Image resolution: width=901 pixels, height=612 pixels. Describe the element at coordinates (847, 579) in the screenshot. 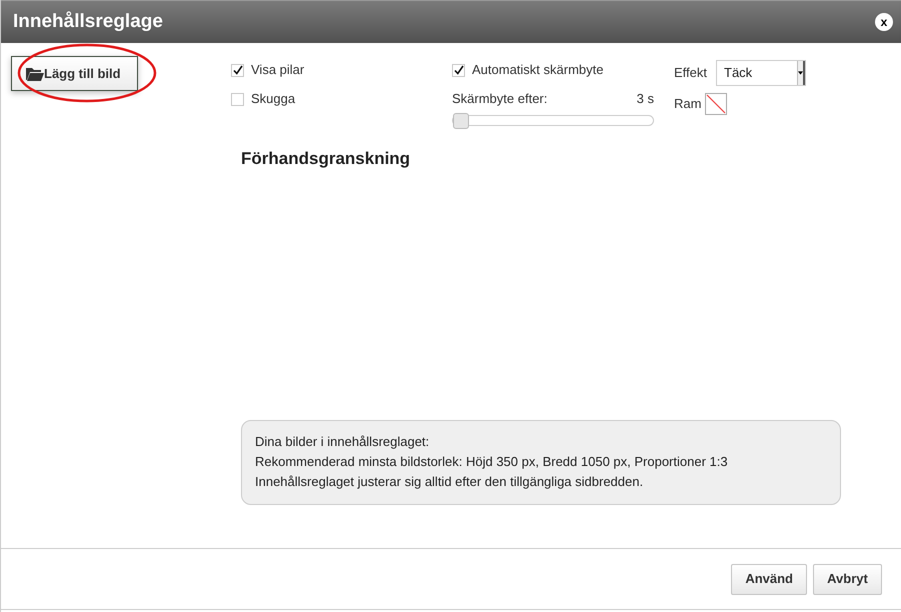

I see `dialog-button: Avbryt` at that location.